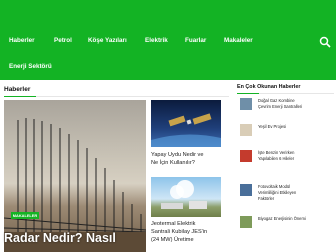  Describe the element at coordinates (177, 159) in the screenshot. I see `post-title-1: Yapay Uydu Nedir ve Ne İçin Kullanılır?` at that location.